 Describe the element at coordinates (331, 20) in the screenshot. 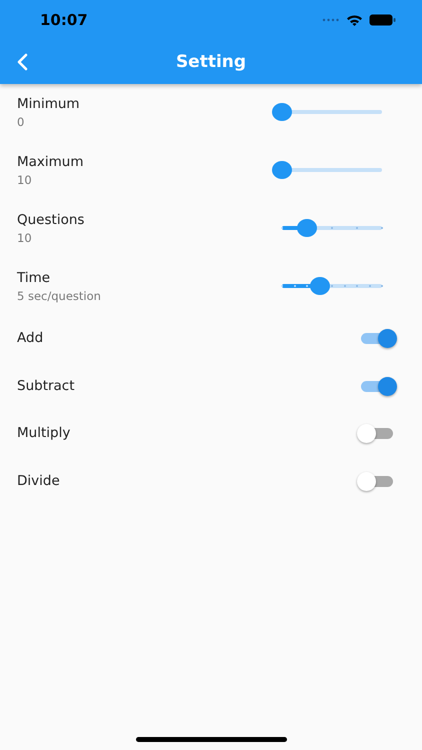

I see `signal-icon` at that location.